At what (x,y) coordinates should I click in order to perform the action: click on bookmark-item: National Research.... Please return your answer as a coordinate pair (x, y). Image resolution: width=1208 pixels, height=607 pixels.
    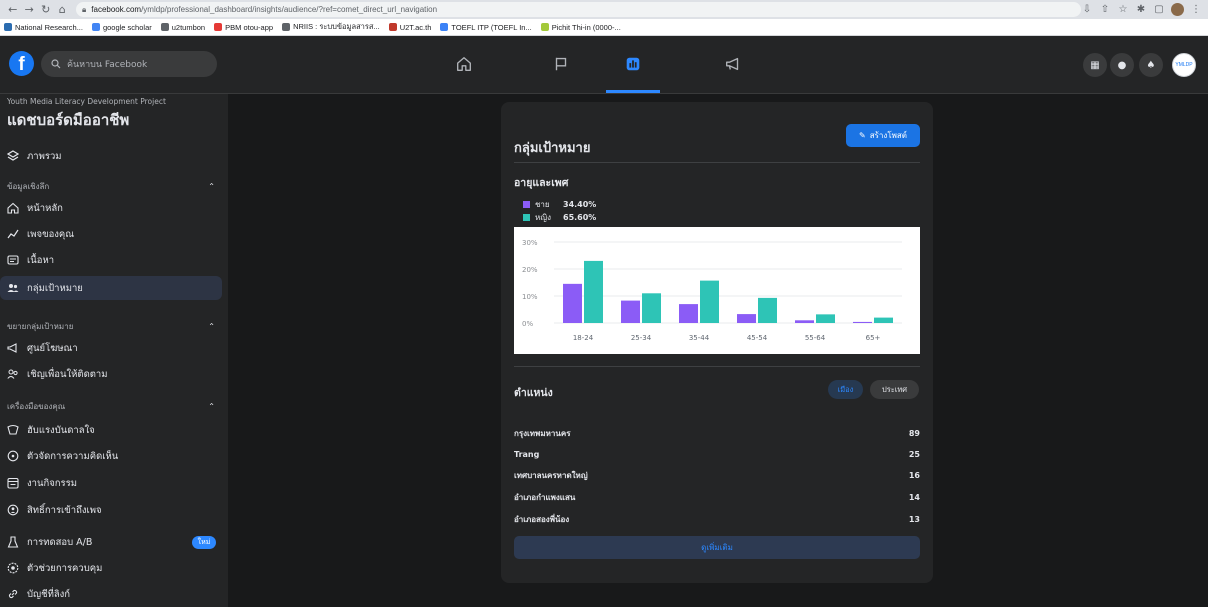
    Looking at the image, I should click on (43, 27).